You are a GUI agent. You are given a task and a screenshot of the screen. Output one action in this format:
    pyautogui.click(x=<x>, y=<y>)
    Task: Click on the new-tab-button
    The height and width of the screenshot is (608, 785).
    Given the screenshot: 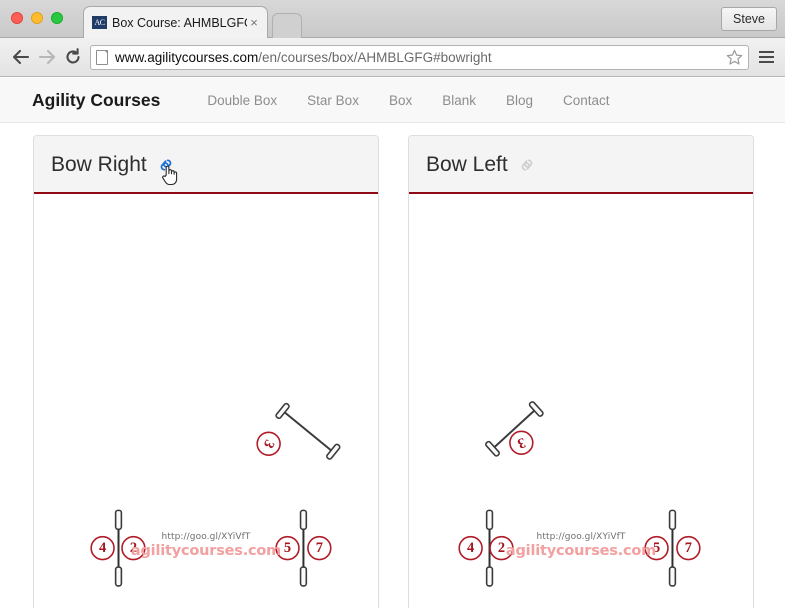 What is the action you would take?
    pyautogui.click(x=287, y=25)
    